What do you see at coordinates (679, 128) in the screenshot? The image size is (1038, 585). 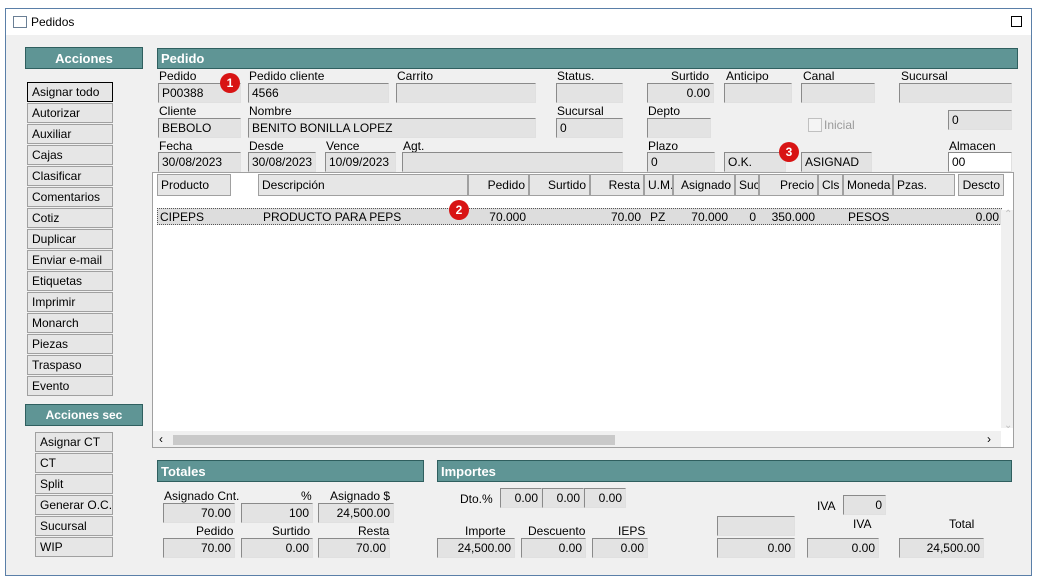 I see `depto-field` at bounding box center [679, 128].